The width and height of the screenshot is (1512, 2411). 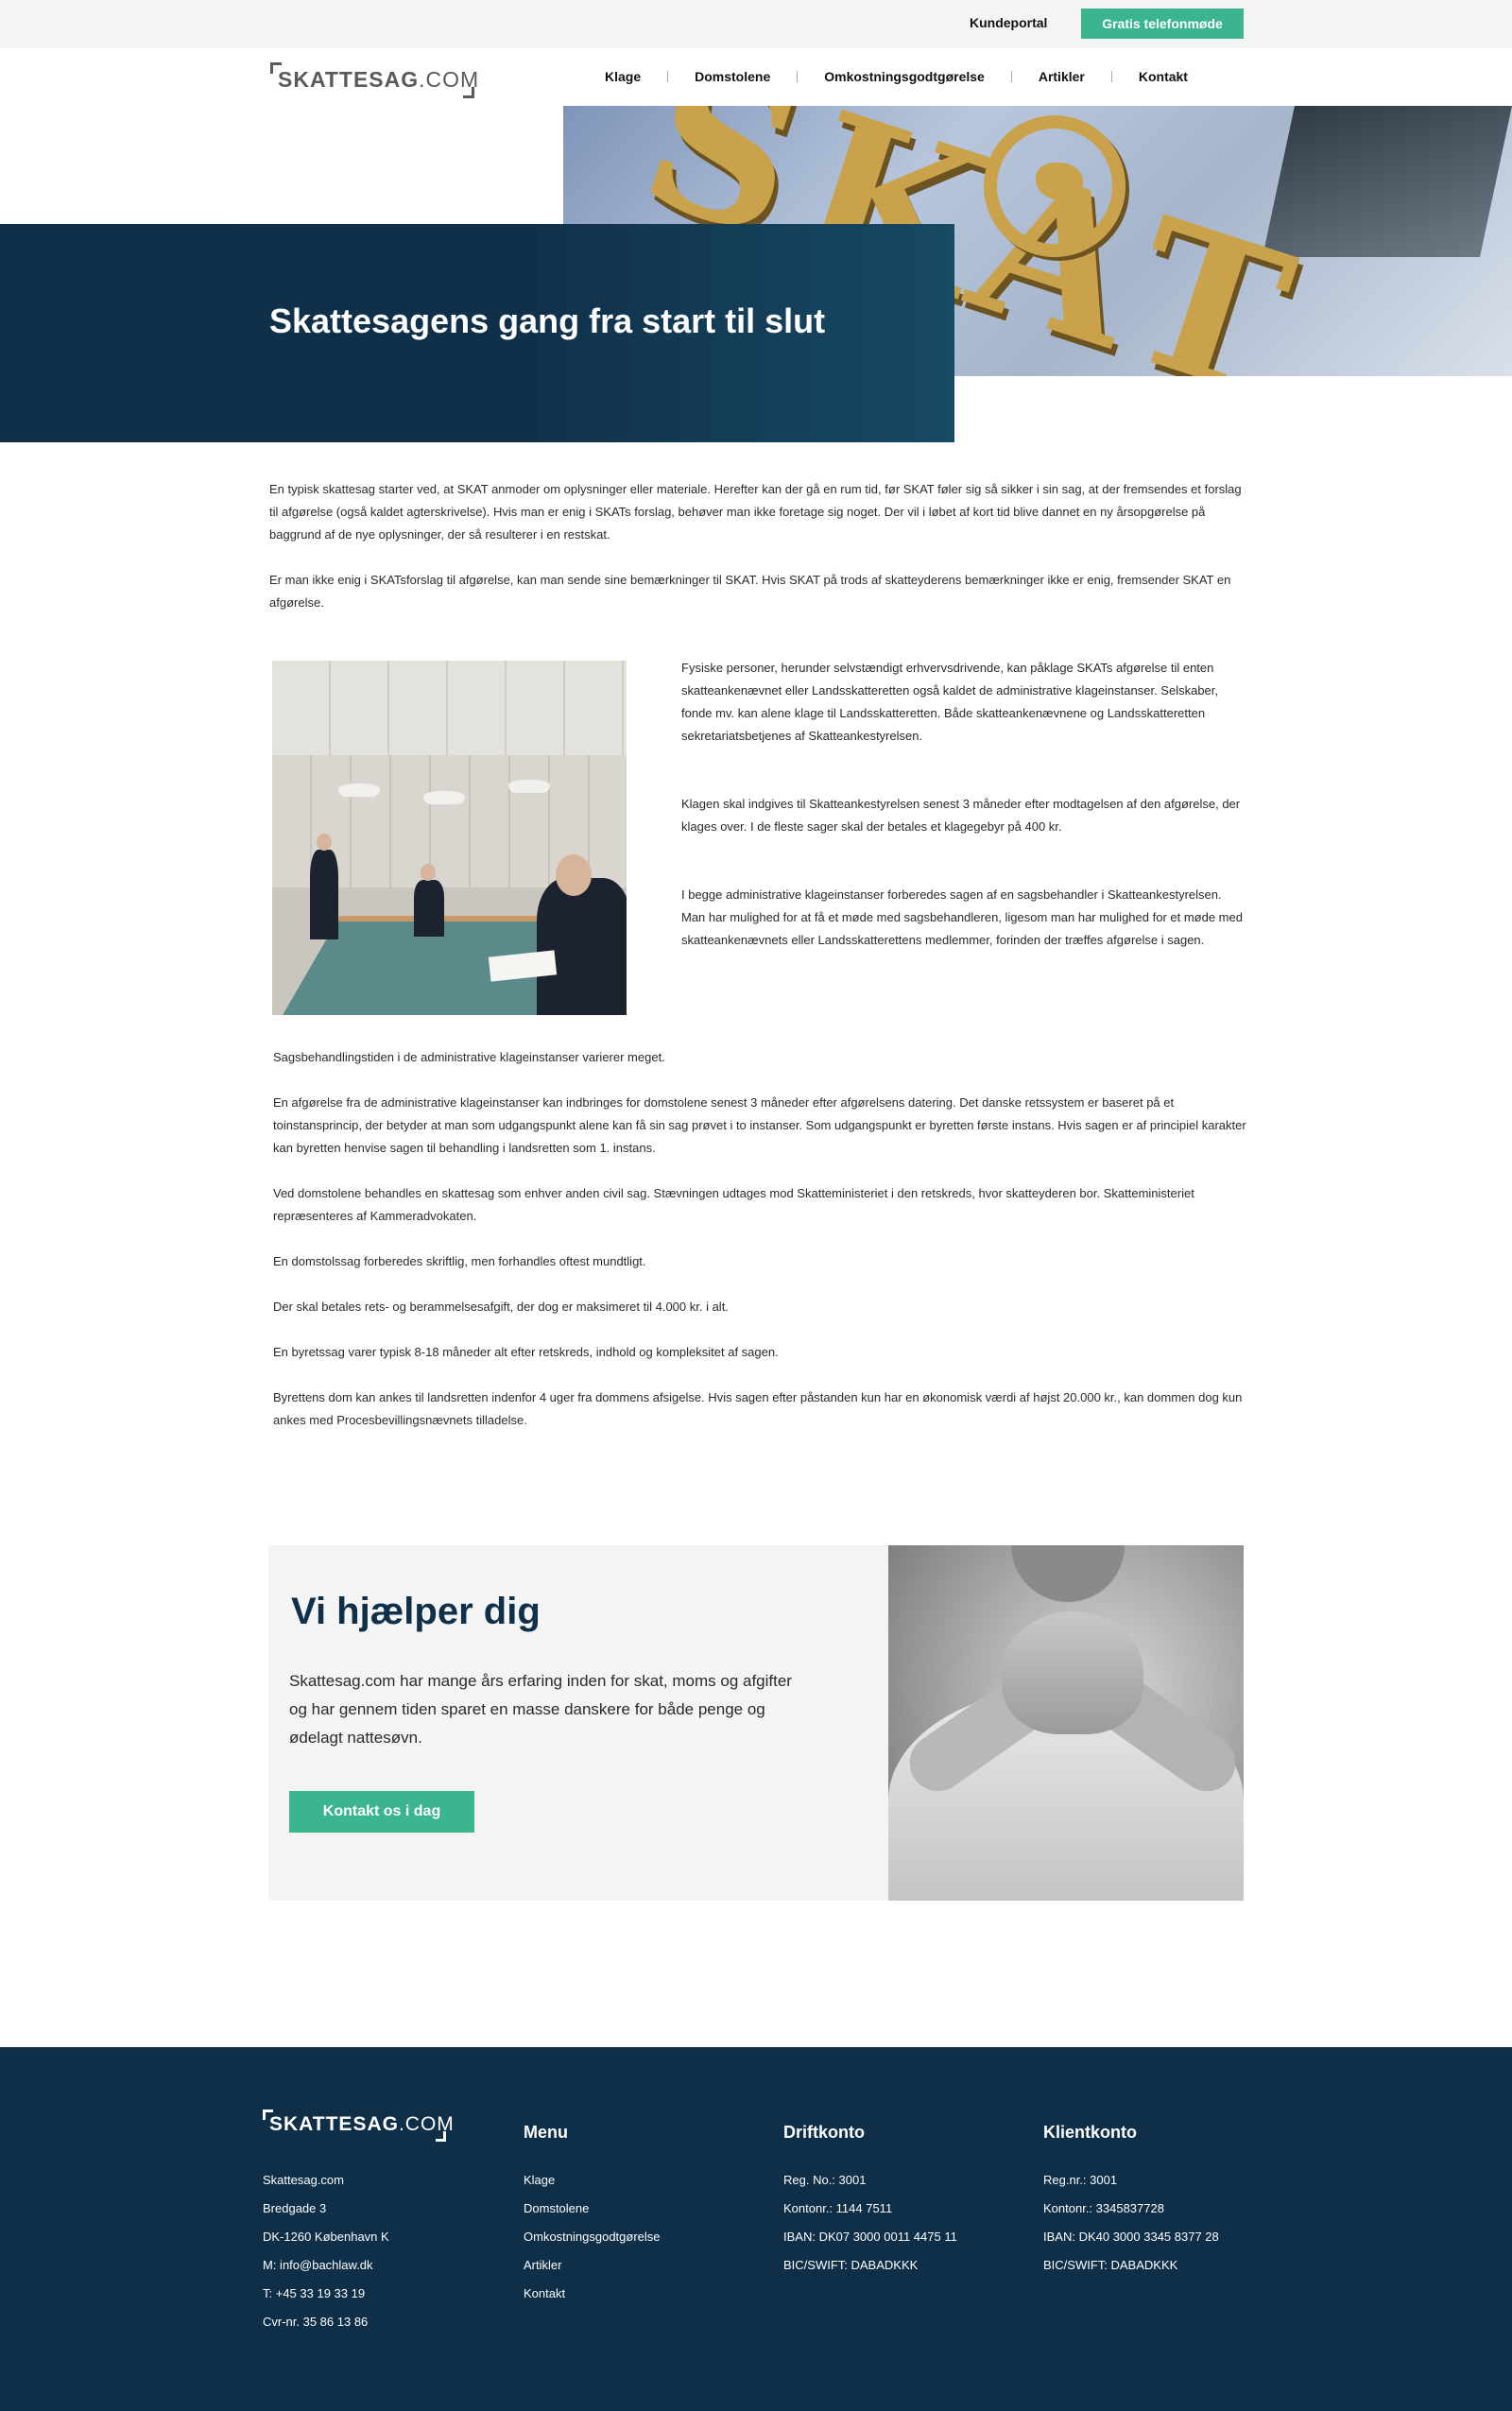 What do you see at coordinates (326, 2237) in the screenshot?
I see `footer-contact-city: DK-1260 København K` at bounding box center [326, 2237].